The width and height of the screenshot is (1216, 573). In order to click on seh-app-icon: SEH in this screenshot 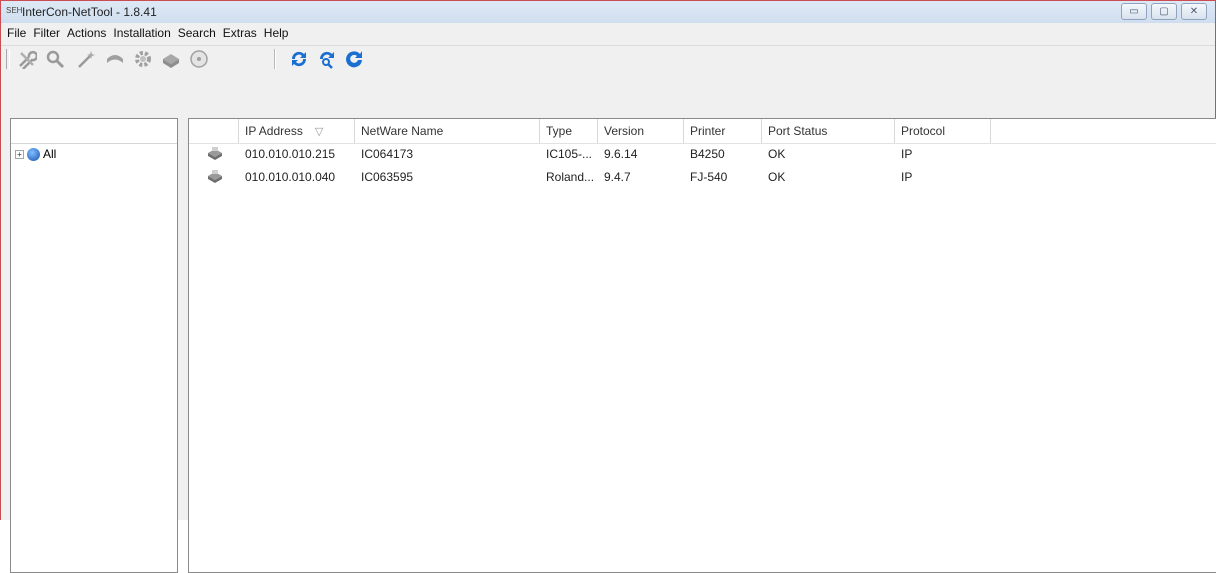, I will do `click(14, 10)`.